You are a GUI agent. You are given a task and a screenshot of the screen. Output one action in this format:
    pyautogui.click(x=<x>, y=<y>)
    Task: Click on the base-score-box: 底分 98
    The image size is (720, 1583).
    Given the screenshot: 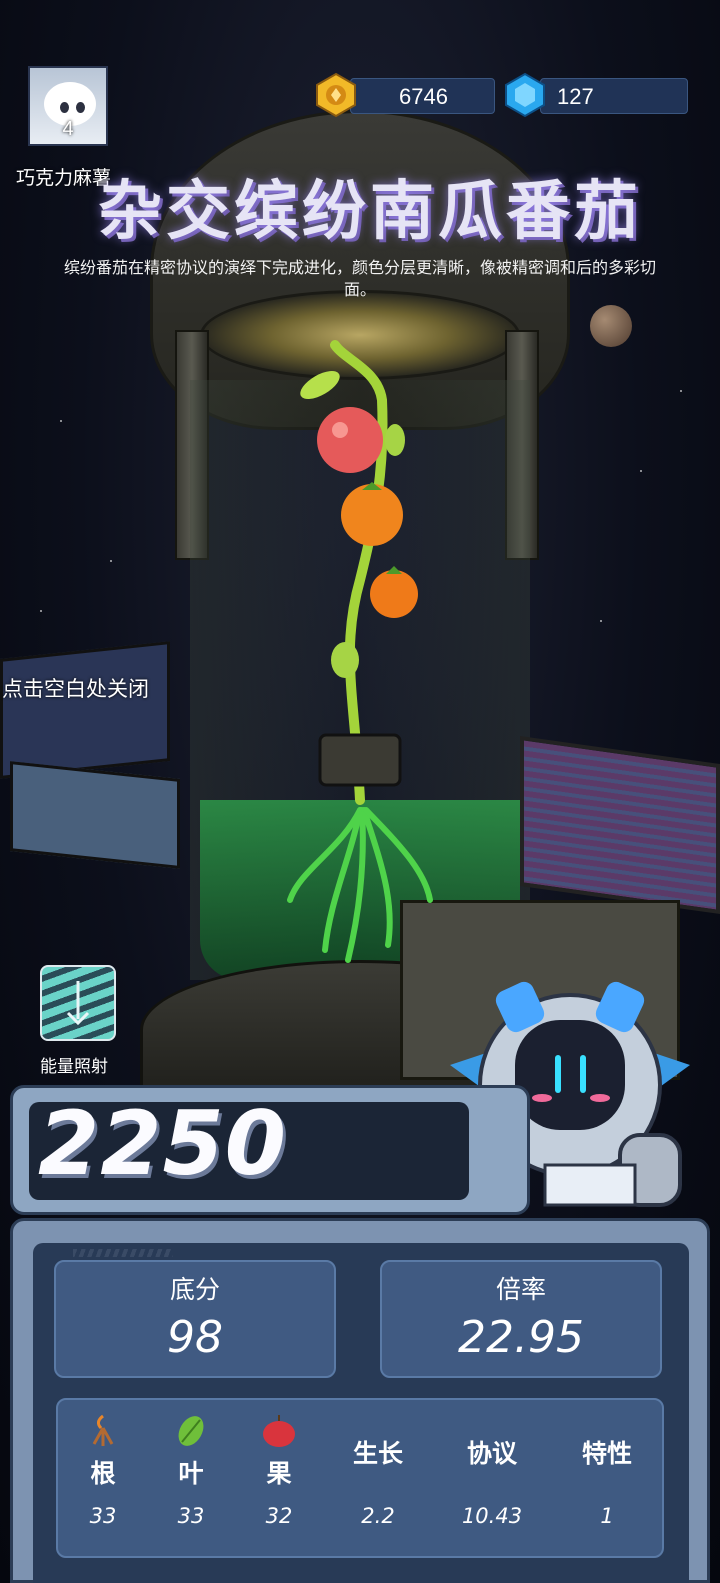 What is the action you would take?
    pyautogui.click(x=195, y=1319)
    